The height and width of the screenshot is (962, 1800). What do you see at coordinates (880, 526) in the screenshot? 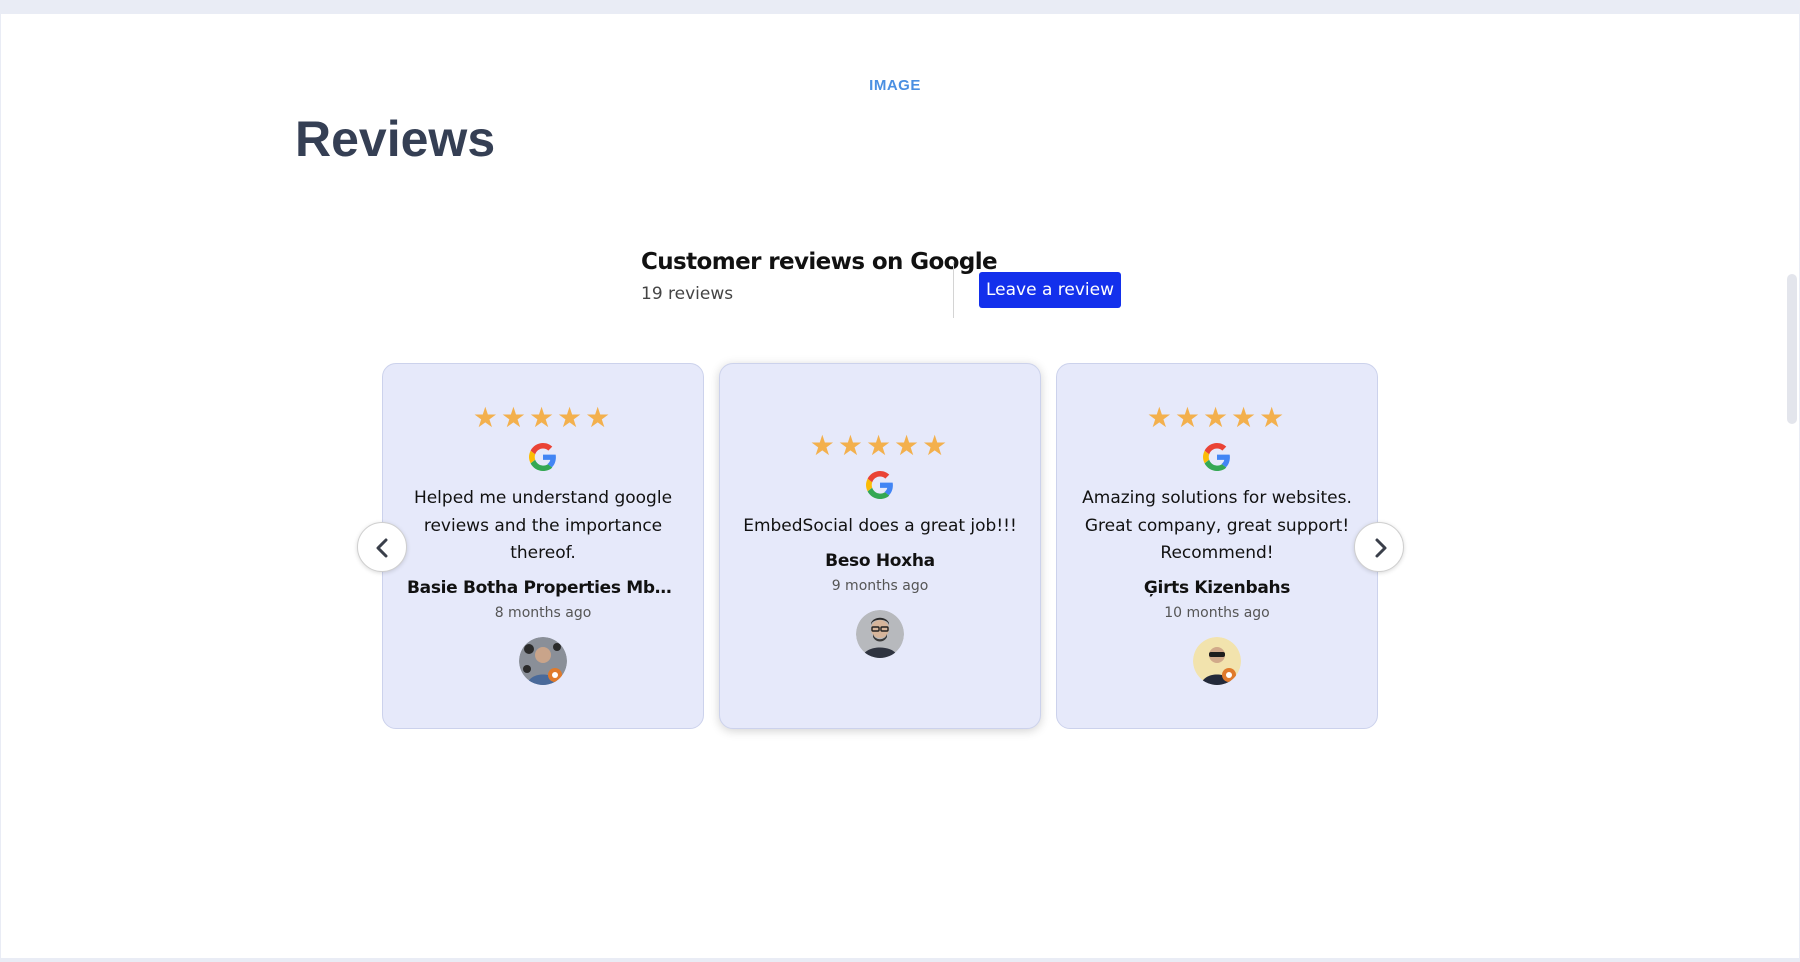
I see `review-text: EmbedSocial does a great job!!!` at bounding box center [880, 526].